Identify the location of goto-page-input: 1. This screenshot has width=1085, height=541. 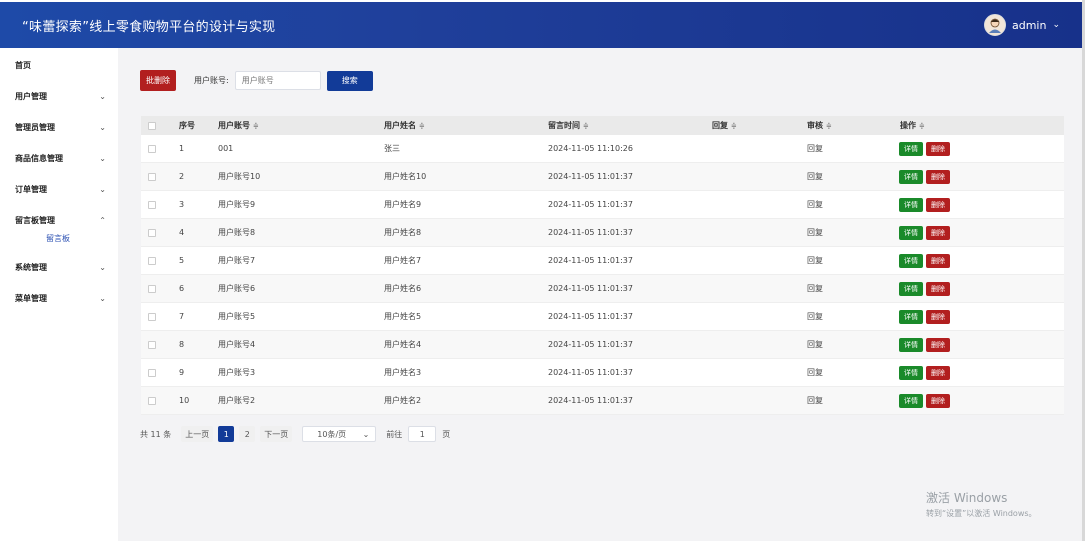
(422, 434).